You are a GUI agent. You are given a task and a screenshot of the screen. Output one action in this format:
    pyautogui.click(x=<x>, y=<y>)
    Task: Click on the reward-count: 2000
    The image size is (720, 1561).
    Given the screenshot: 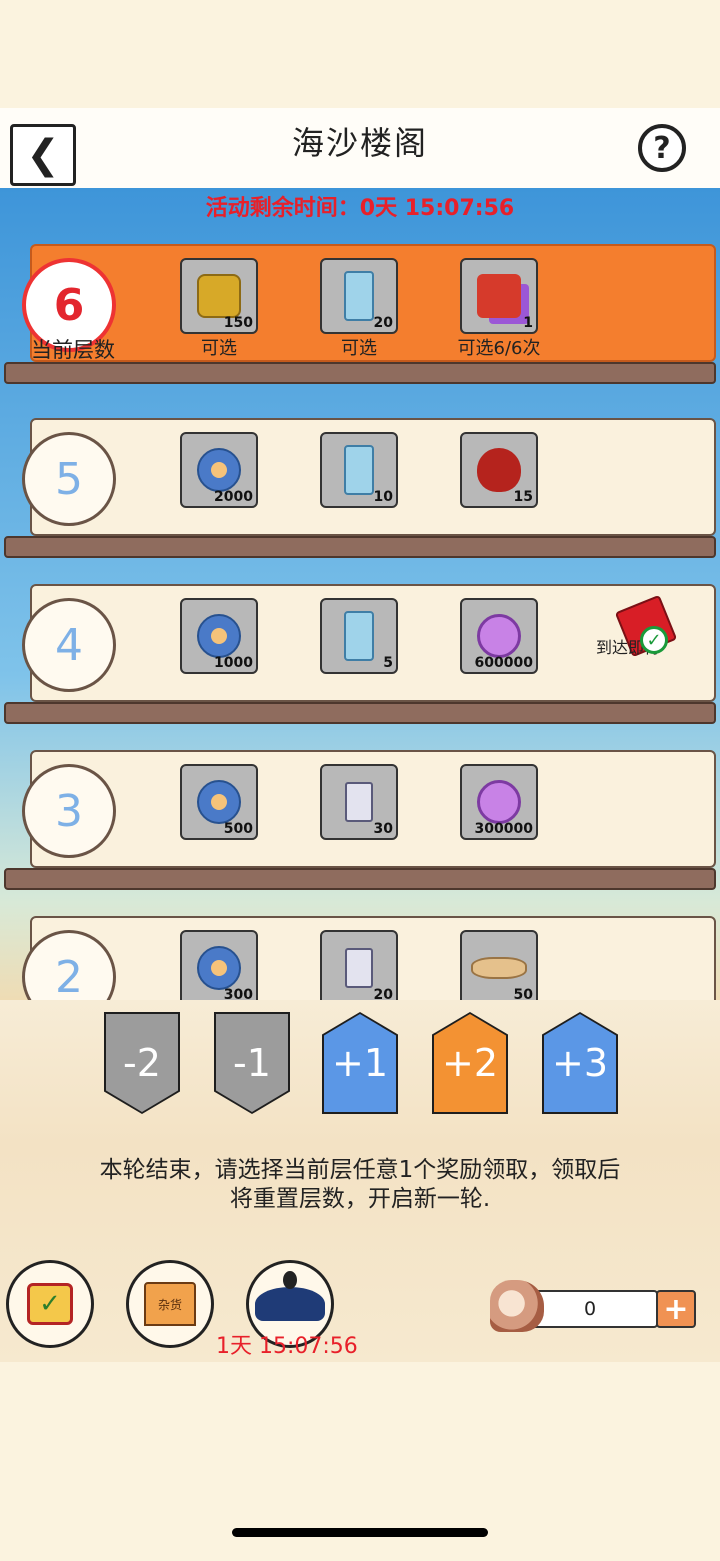 What is the action you would take?
    pyautogui.click(x=233, y=497)
    